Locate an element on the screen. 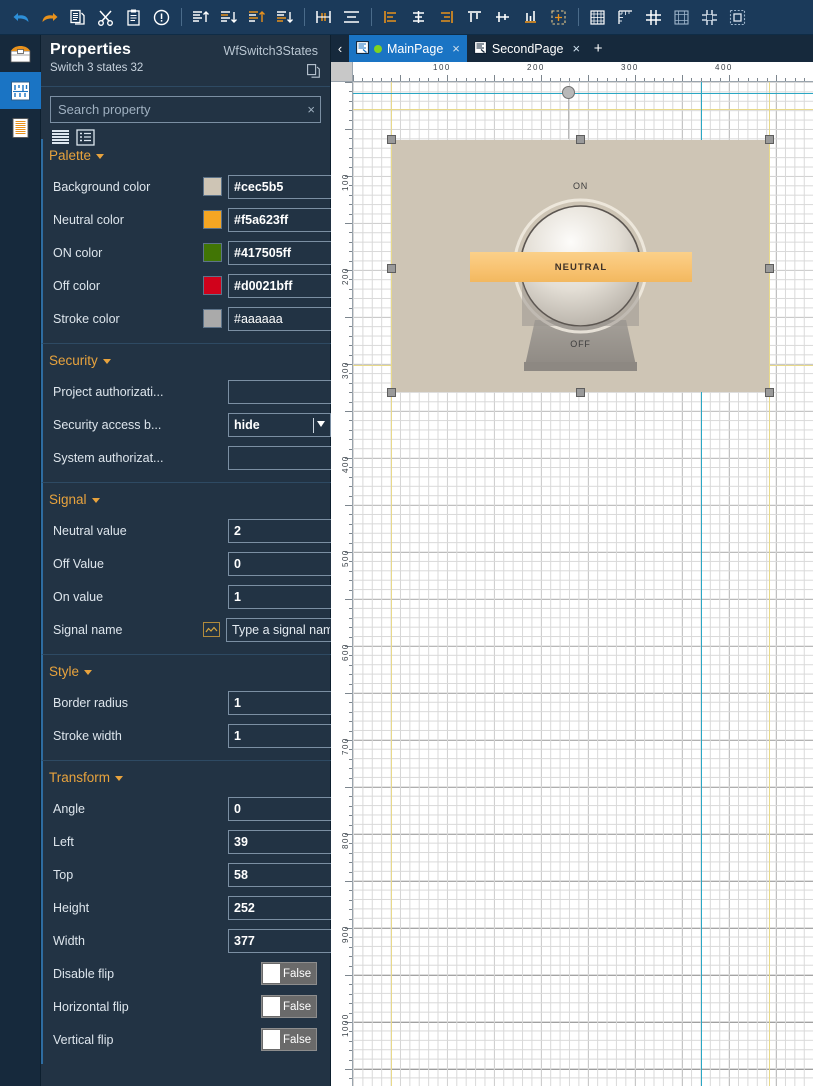 The width and height of the screenshot is (813, 1086). sidebar-item-toolbox is located at coordinates (20, 53).